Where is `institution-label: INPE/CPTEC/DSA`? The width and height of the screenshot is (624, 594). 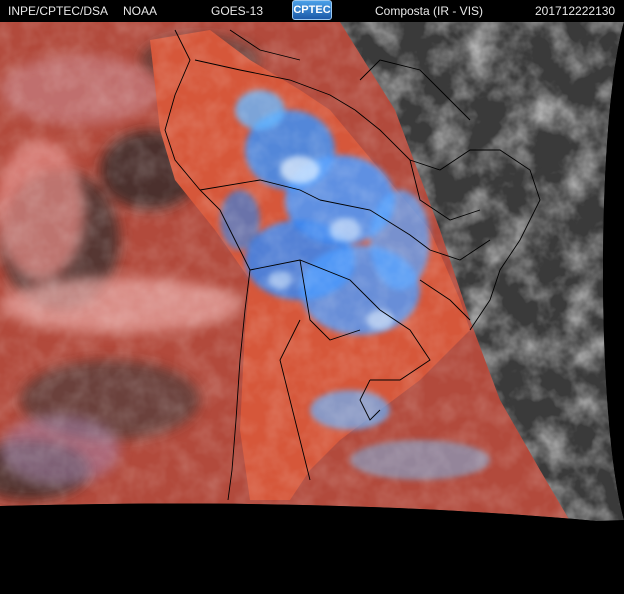
institution-label: INPE/CPTEC/DSA is located at coordinates (58, 11).